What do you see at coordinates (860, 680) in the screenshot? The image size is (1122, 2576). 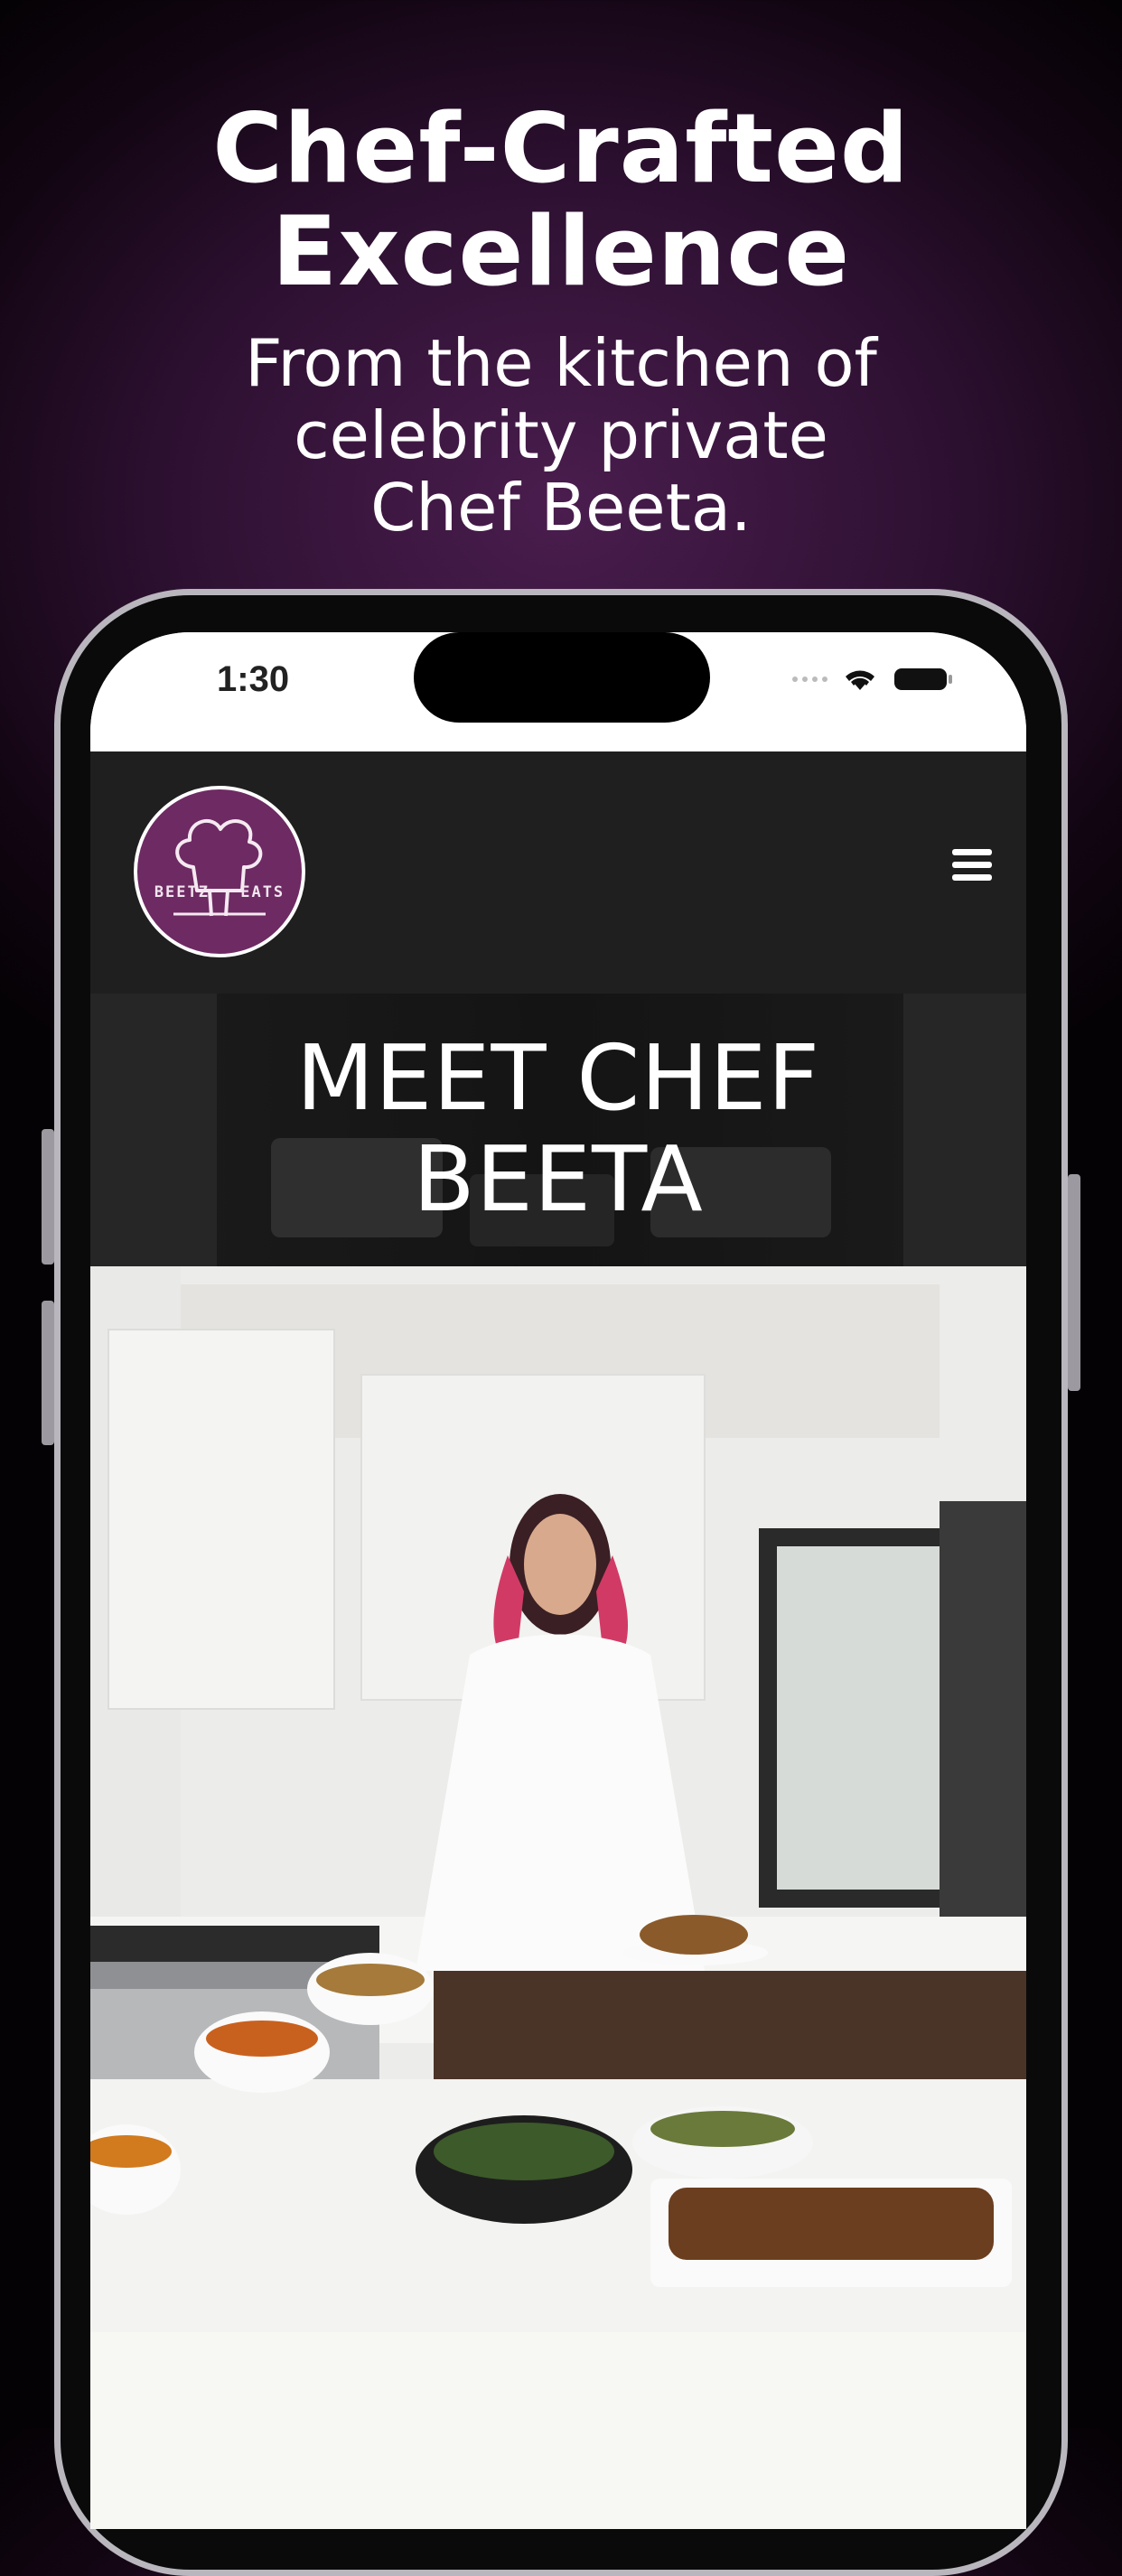 I see `wifi-icon` at bounding box center [860, 680].